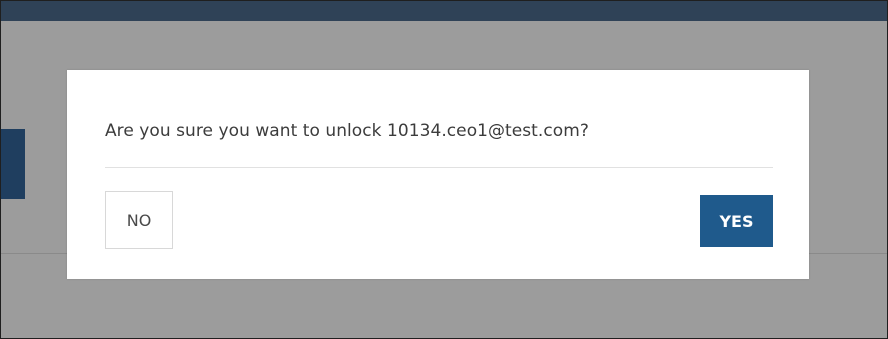  What do you see at coordinates (439, 167) in the screenshot?
I see `dialog-divider` at bounding box center [439, 167].